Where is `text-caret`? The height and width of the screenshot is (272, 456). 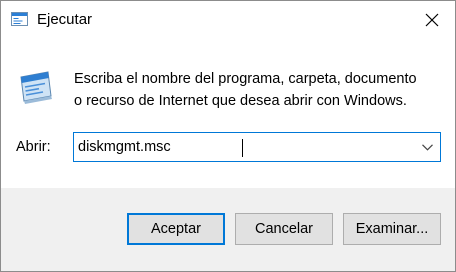 text-caret is located at coordinates (242, 148).